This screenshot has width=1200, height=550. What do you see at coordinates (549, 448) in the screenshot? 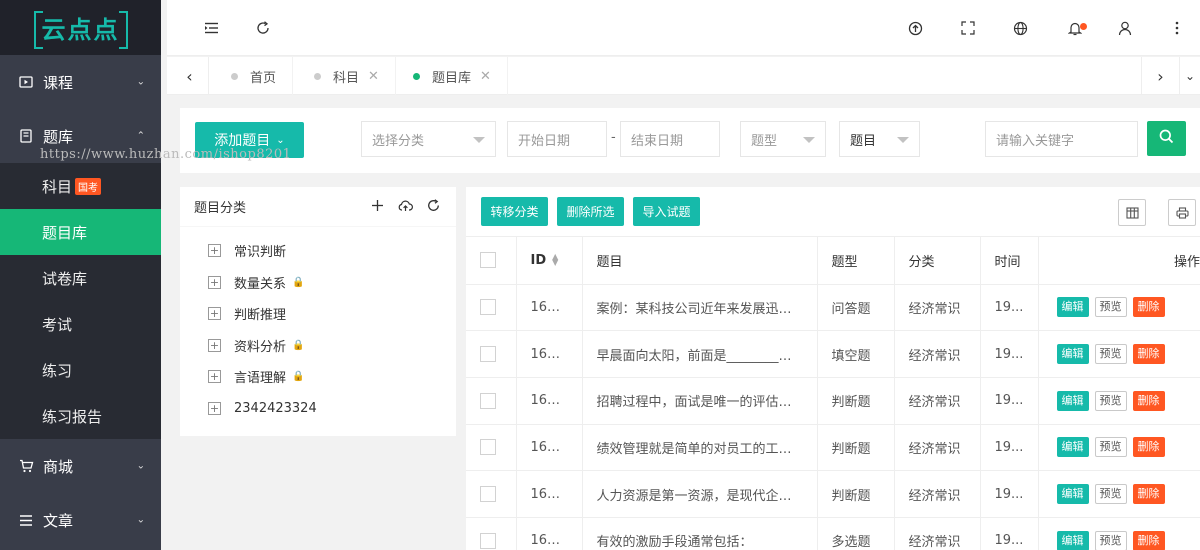
I see `cell-id: 16940` at bounding box center [549, 448].